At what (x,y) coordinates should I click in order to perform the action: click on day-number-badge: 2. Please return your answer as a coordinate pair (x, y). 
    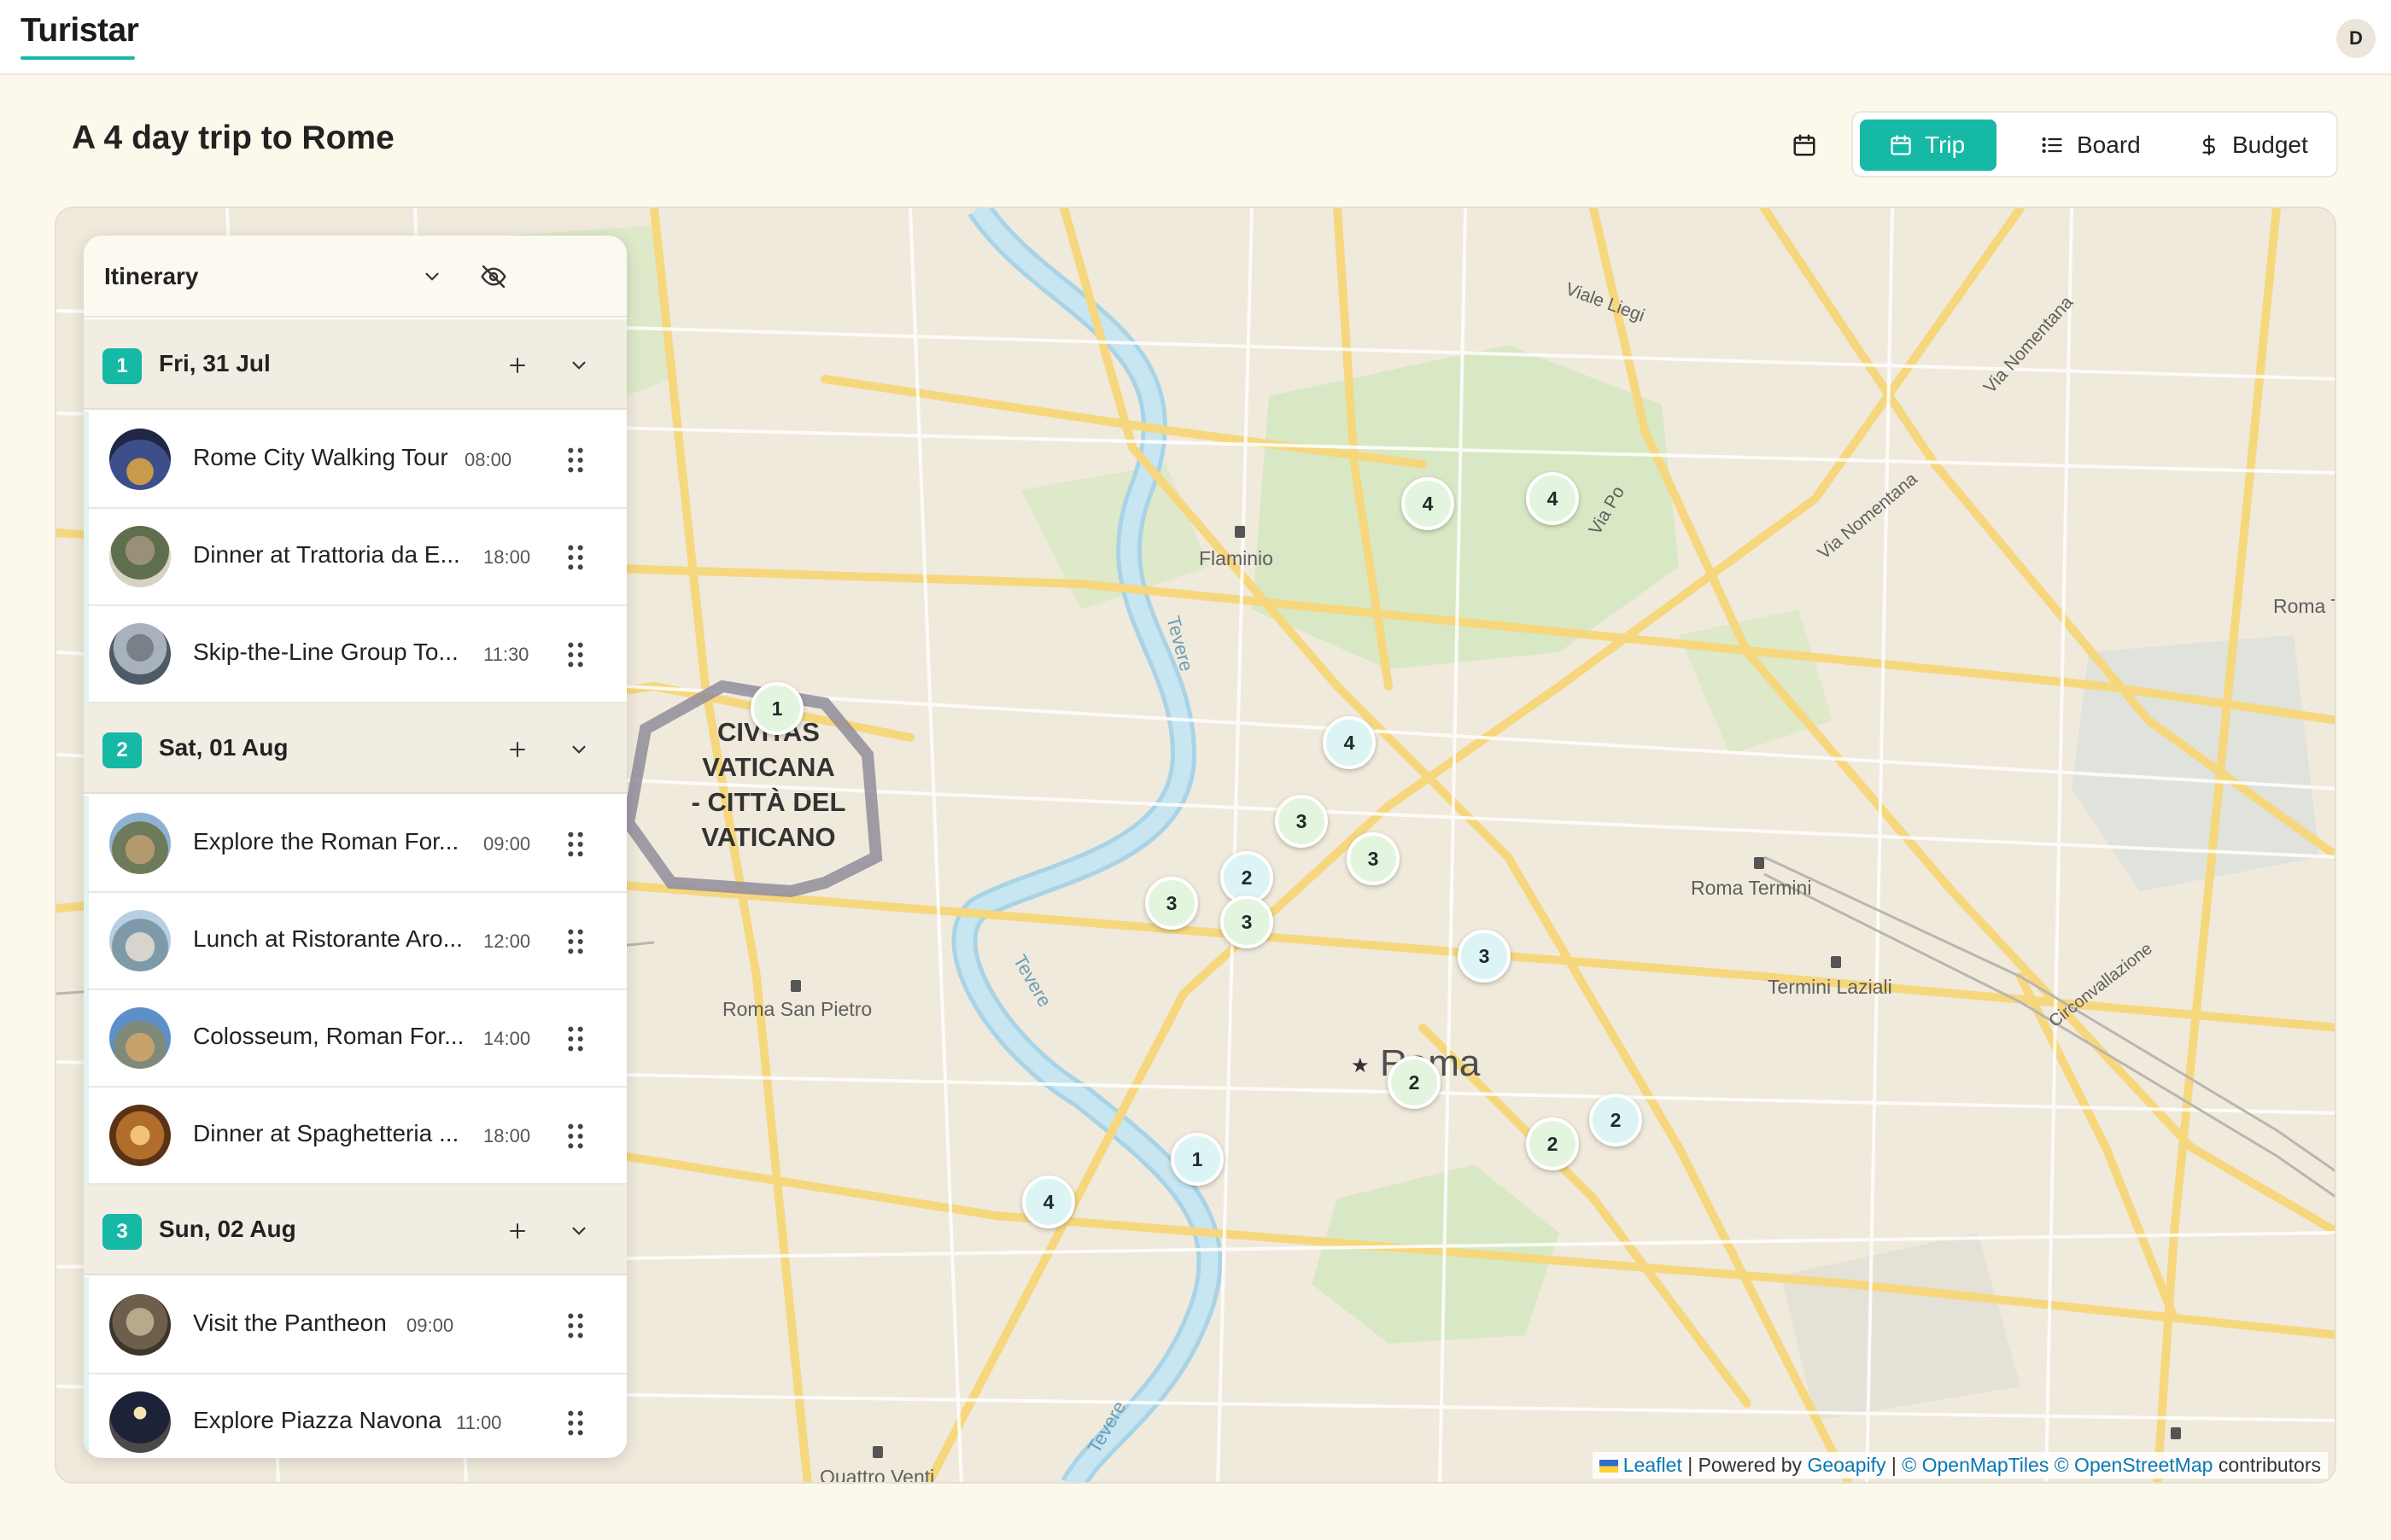
    Looking at the image, I should click on (122, 750).